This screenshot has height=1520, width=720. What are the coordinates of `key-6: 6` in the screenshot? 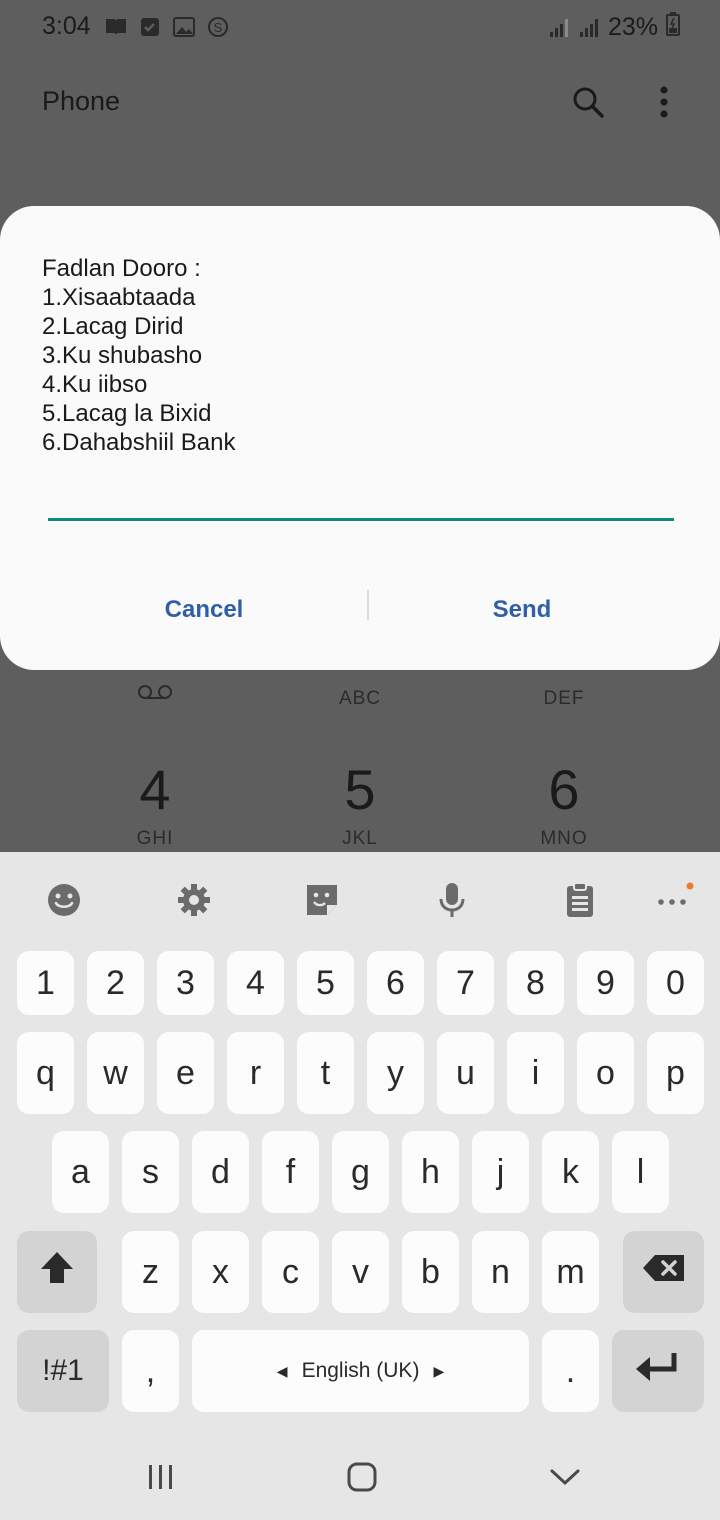 It's located at (395, 983).